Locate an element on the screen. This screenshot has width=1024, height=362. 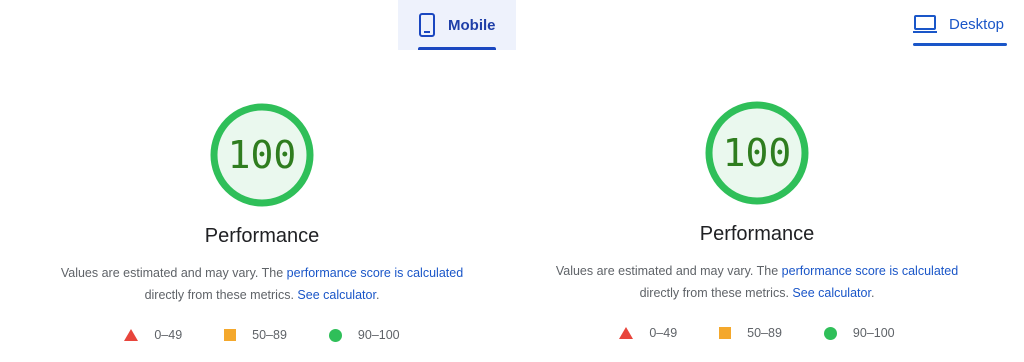
tab-mobile-label: Mobile is located at coordinates (472, 25).